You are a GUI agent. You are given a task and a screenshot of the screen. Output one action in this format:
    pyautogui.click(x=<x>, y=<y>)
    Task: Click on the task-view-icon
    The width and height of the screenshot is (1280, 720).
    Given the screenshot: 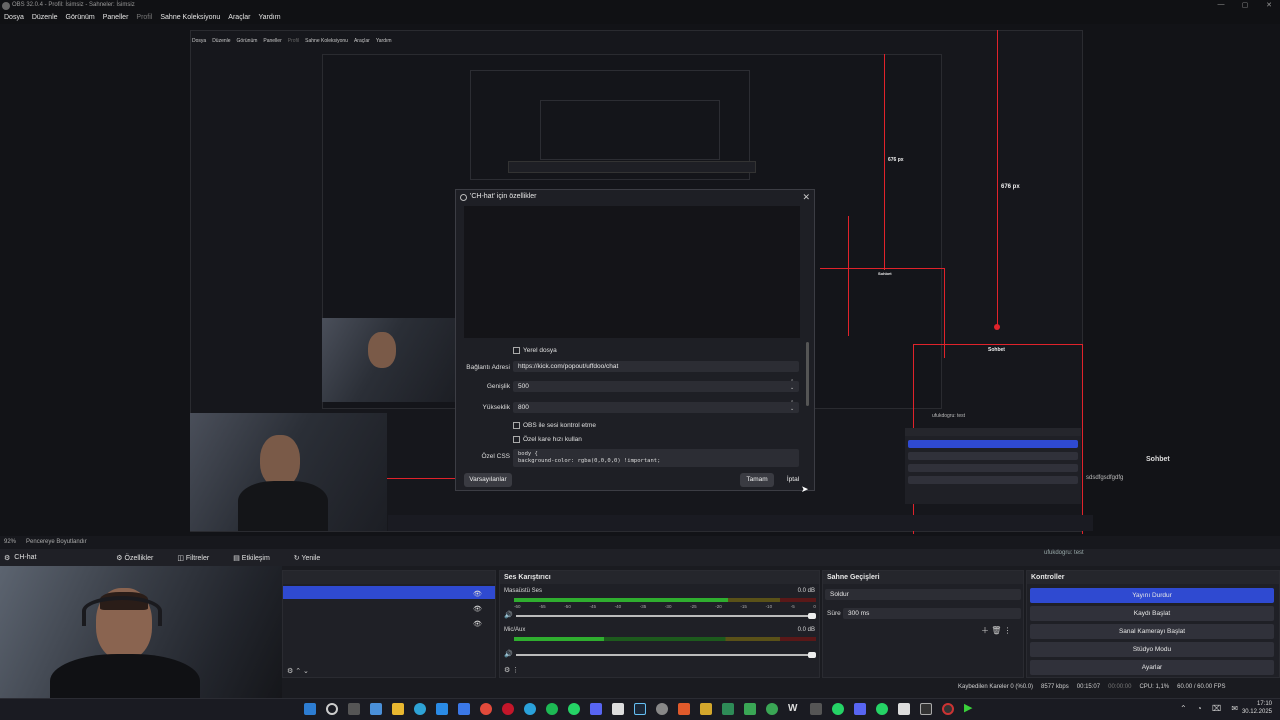 What is the action you would take?
    pyautogui.click(x=354, y=709)
    